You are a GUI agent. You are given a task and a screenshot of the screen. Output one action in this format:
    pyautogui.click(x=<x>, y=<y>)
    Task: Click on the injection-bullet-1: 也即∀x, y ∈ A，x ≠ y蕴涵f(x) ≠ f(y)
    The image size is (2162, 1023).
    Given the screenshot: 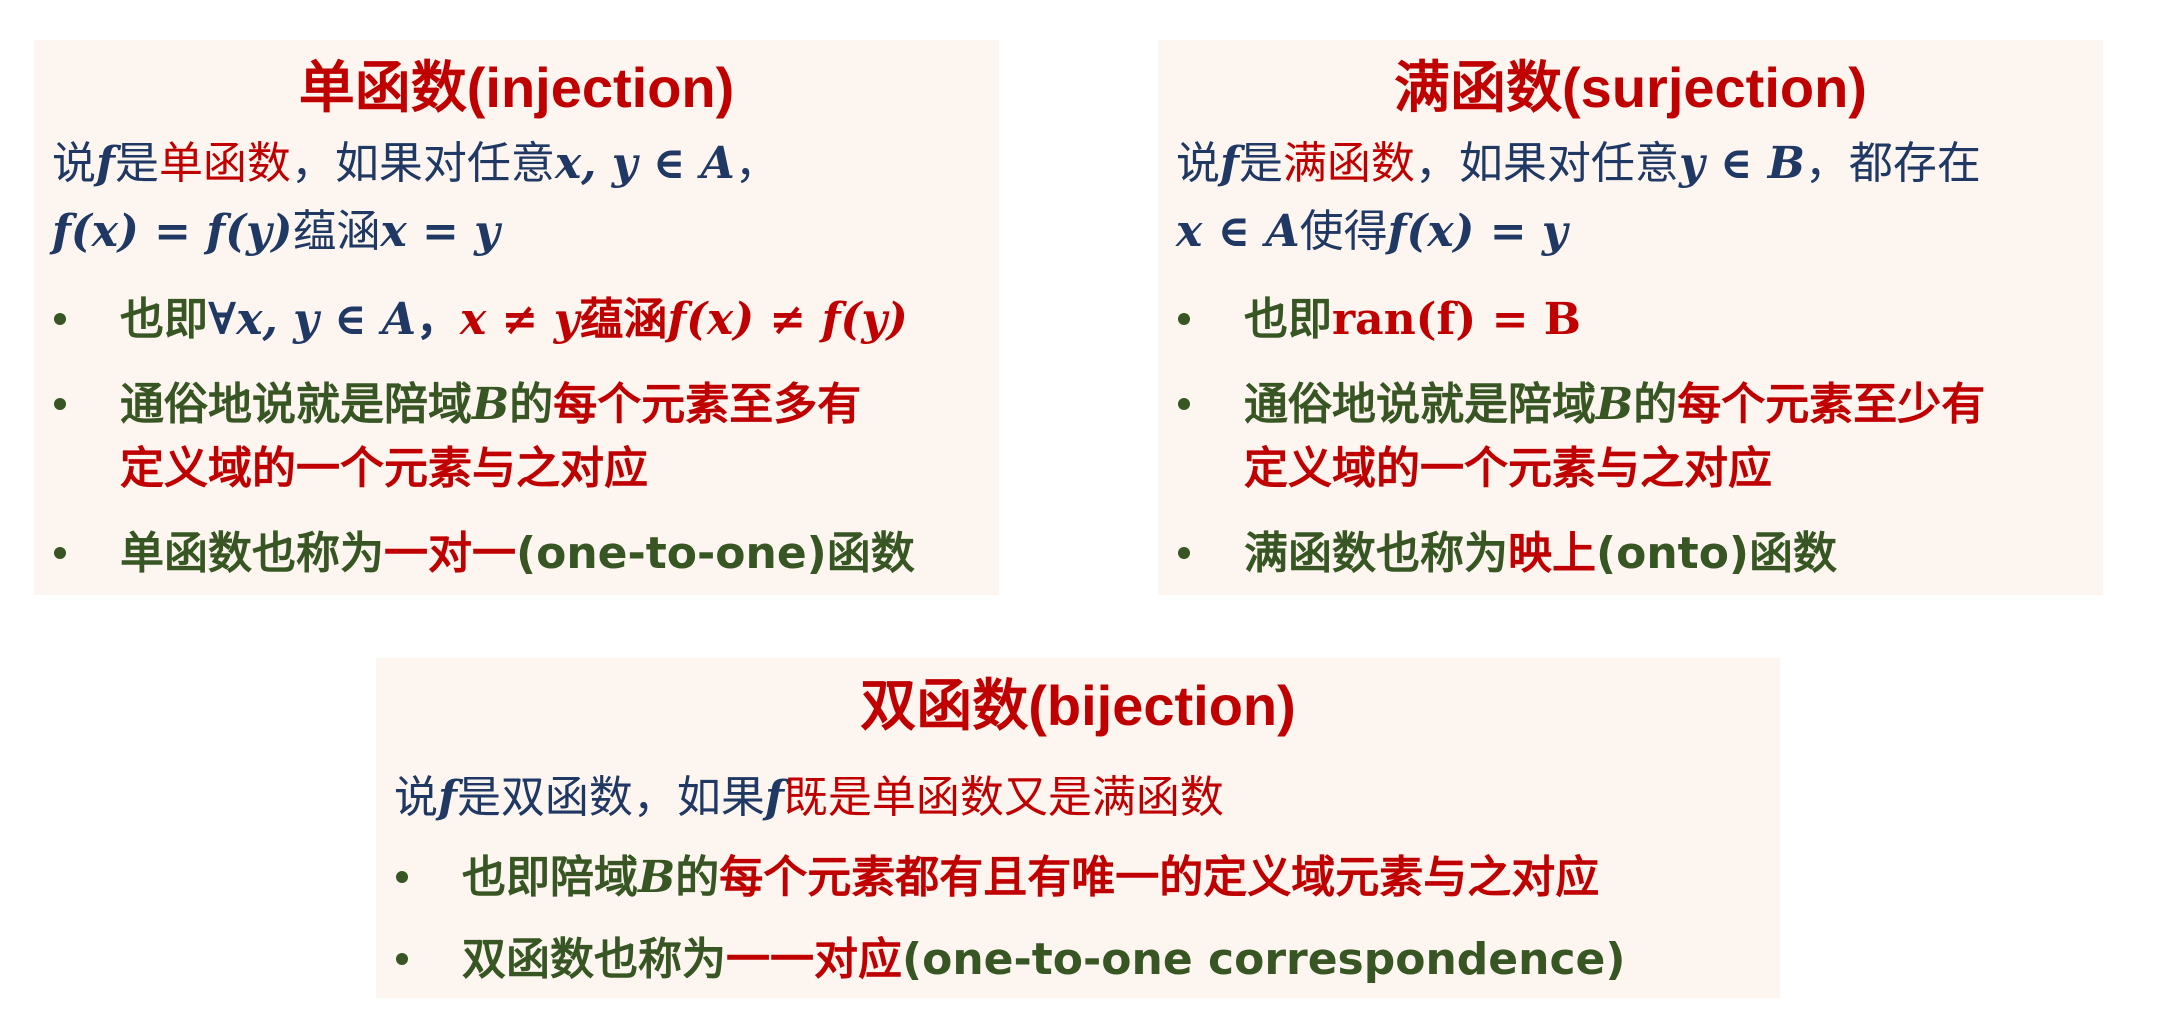 What is the action you would take?
    pyautogui.click(x=514, y=319)
    